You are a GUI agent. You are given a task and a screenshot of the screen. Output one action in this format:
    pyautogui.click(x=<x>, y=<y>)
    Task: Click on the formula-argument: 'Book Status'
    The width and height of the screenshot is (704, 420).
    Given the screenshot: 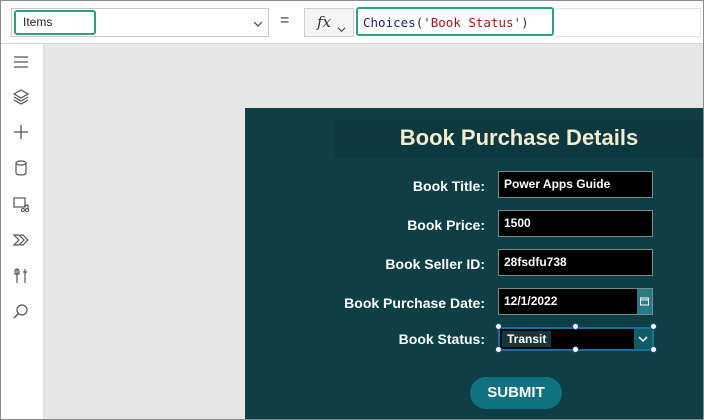 What is the action you would take?
    pyautogui.click(x=472, y=22)
    